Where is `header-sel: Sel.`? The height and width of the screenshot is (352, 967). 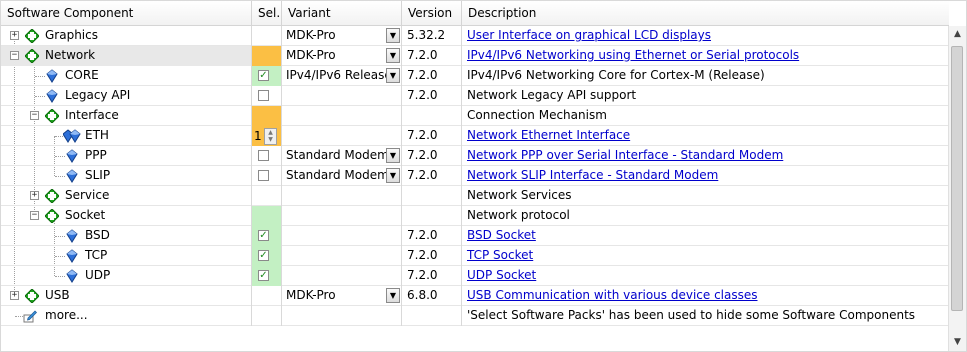 header-sel: Sel. is located at coordinates (267, 13).